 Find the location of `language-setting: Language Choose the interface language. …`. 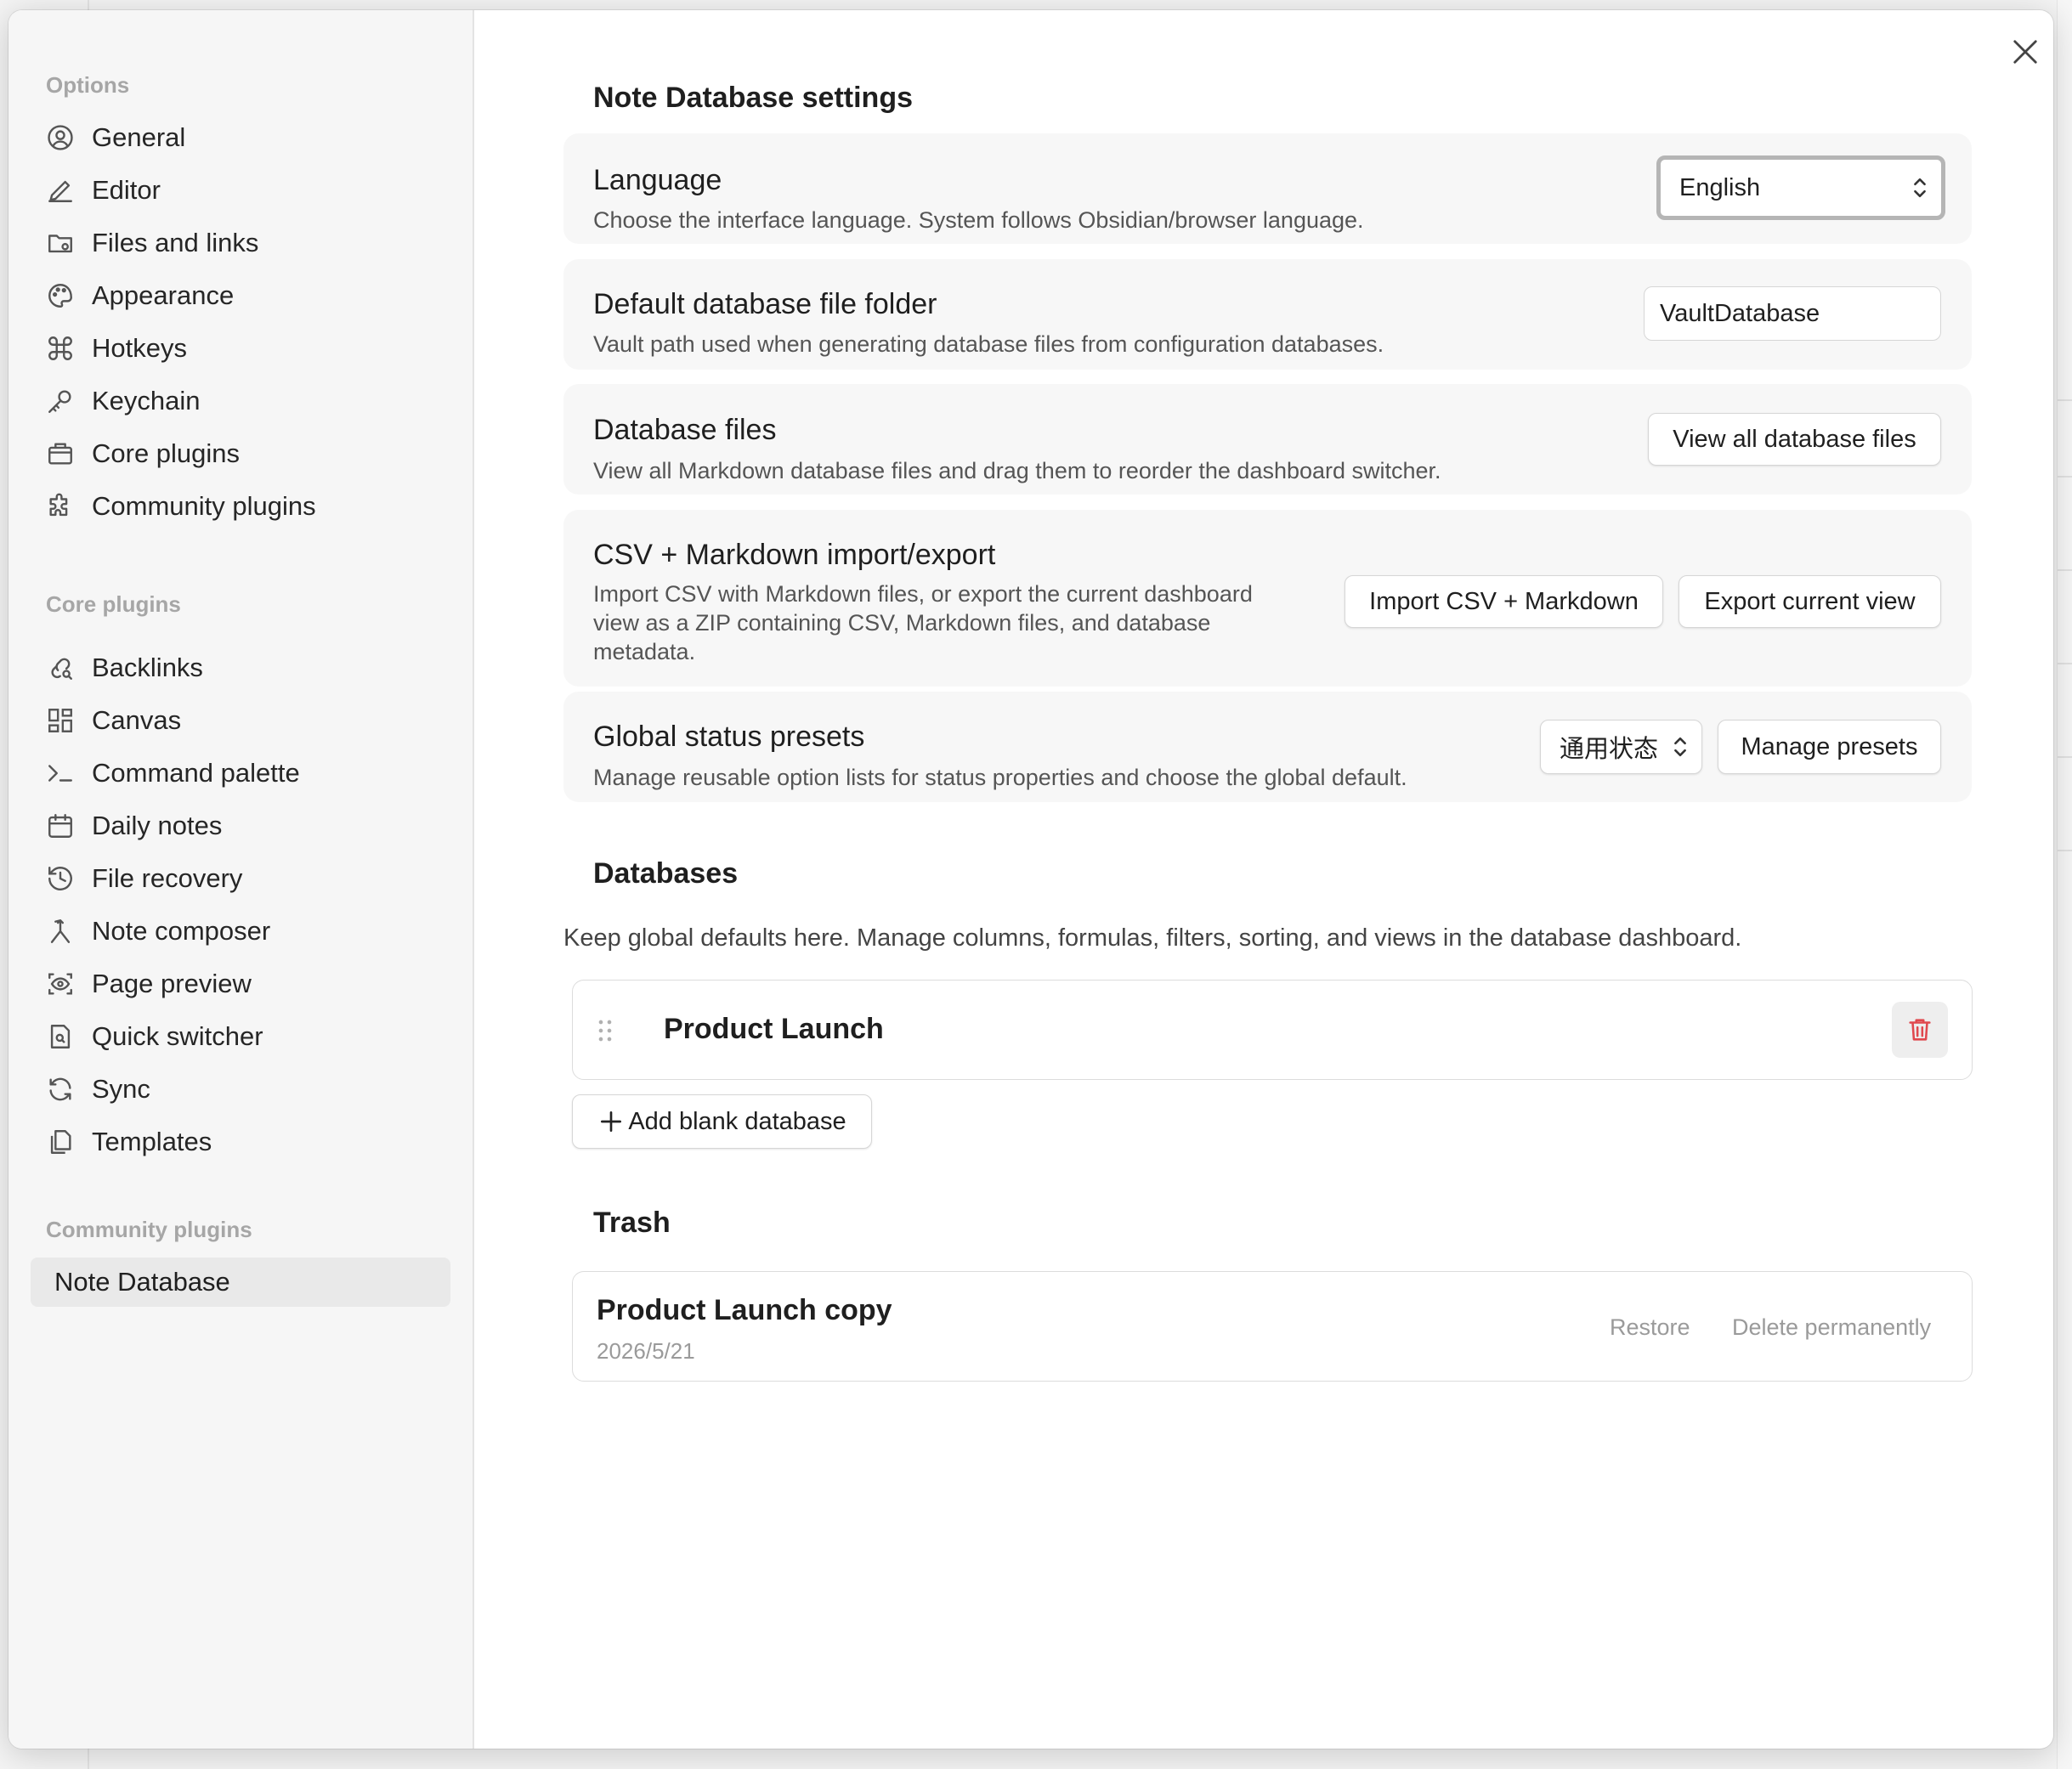

language-setting: Language Choose the interface language. … is located at coordinates (1267, 188).